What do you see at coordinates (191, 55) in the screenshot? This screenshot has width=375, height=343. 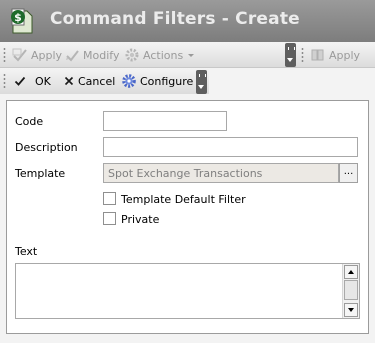 I see `chevron-down-icon` at bounding box center [191, 55].